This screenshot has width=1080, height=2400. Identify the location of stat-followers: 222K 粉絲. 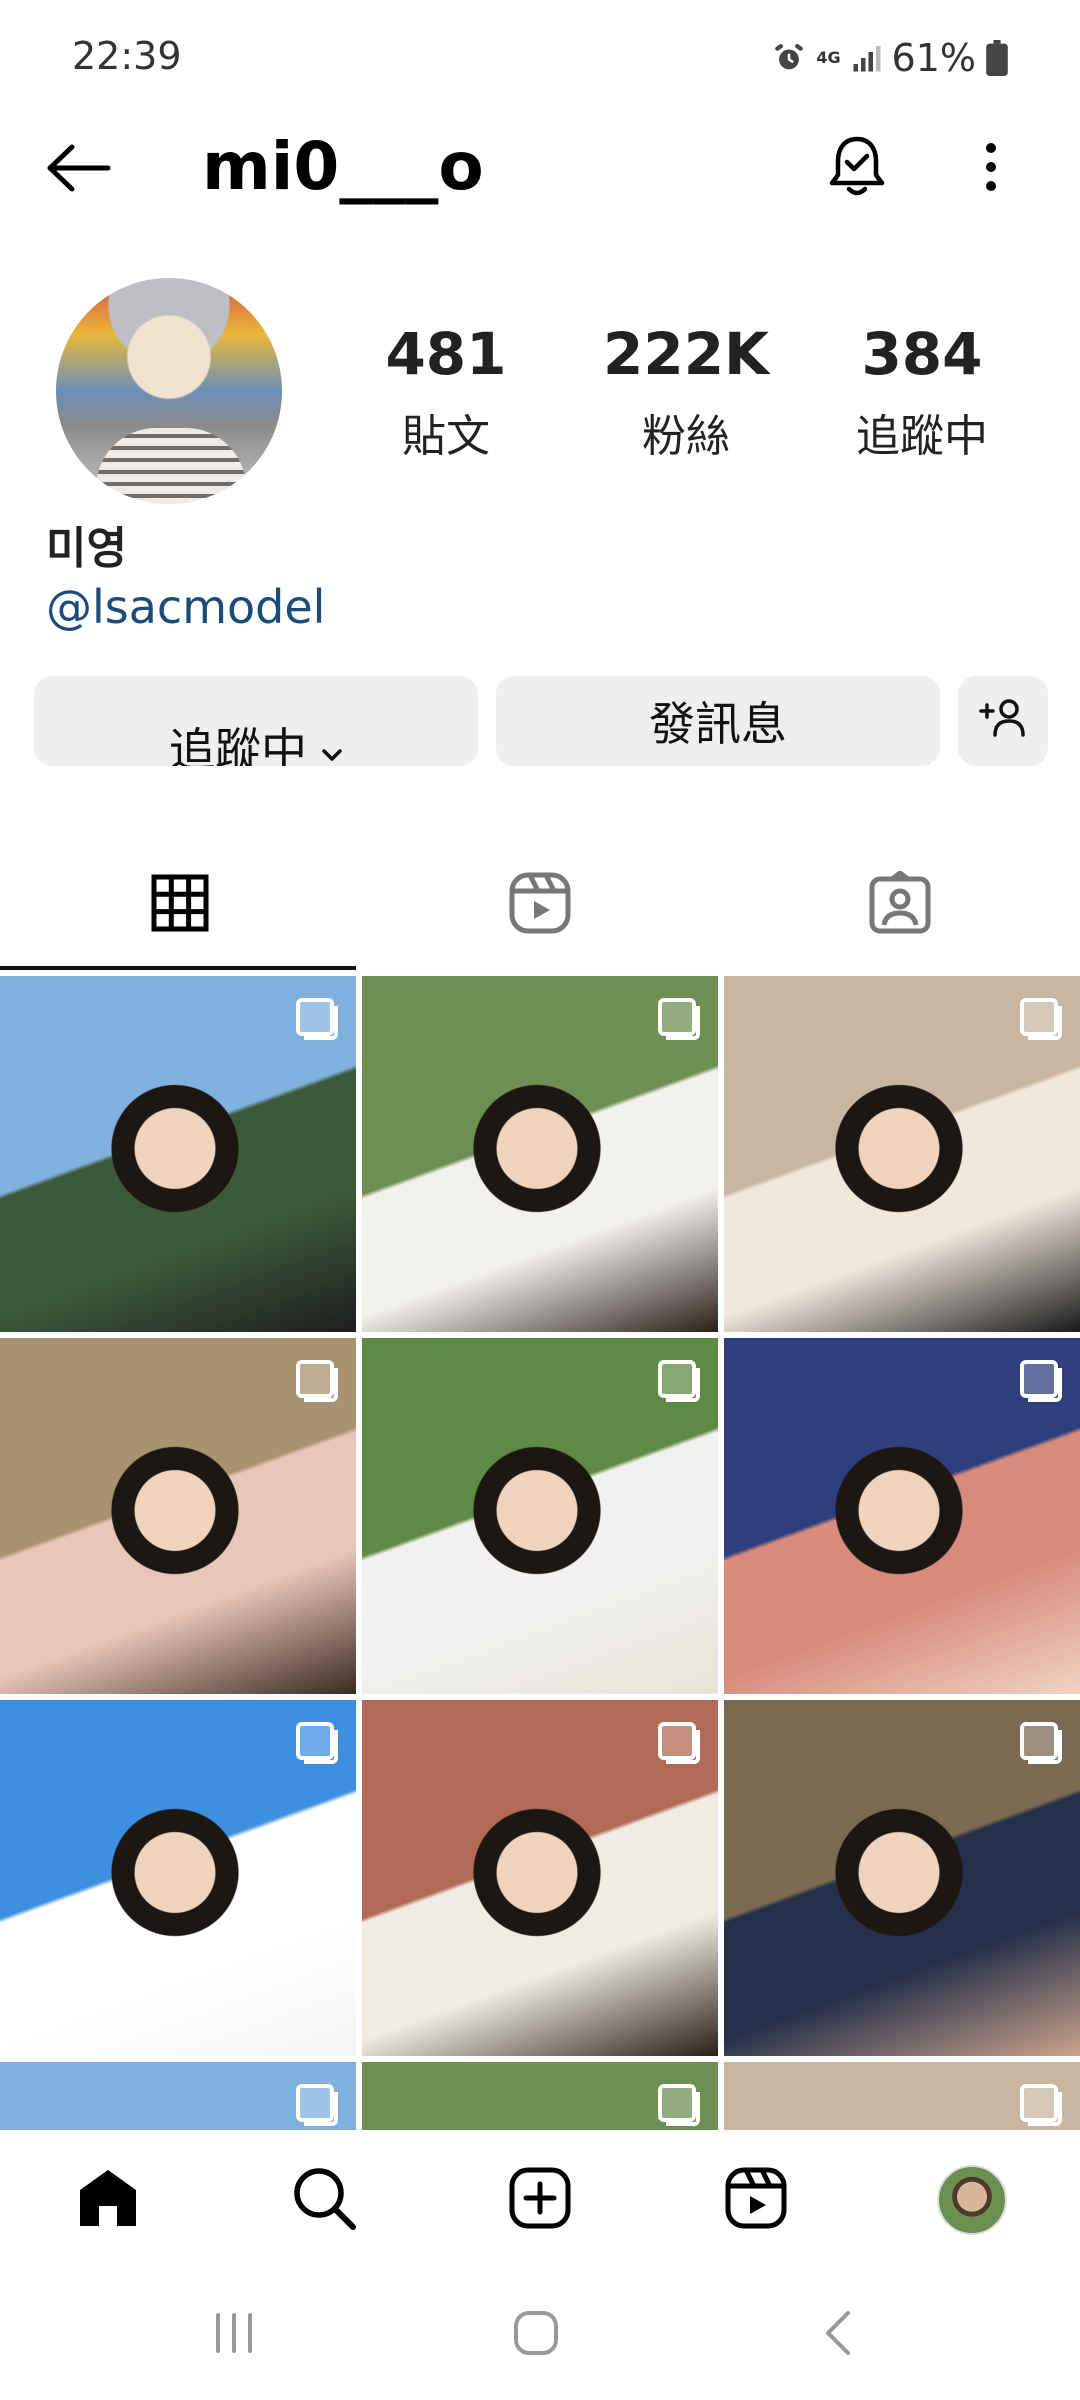
(686, 392).